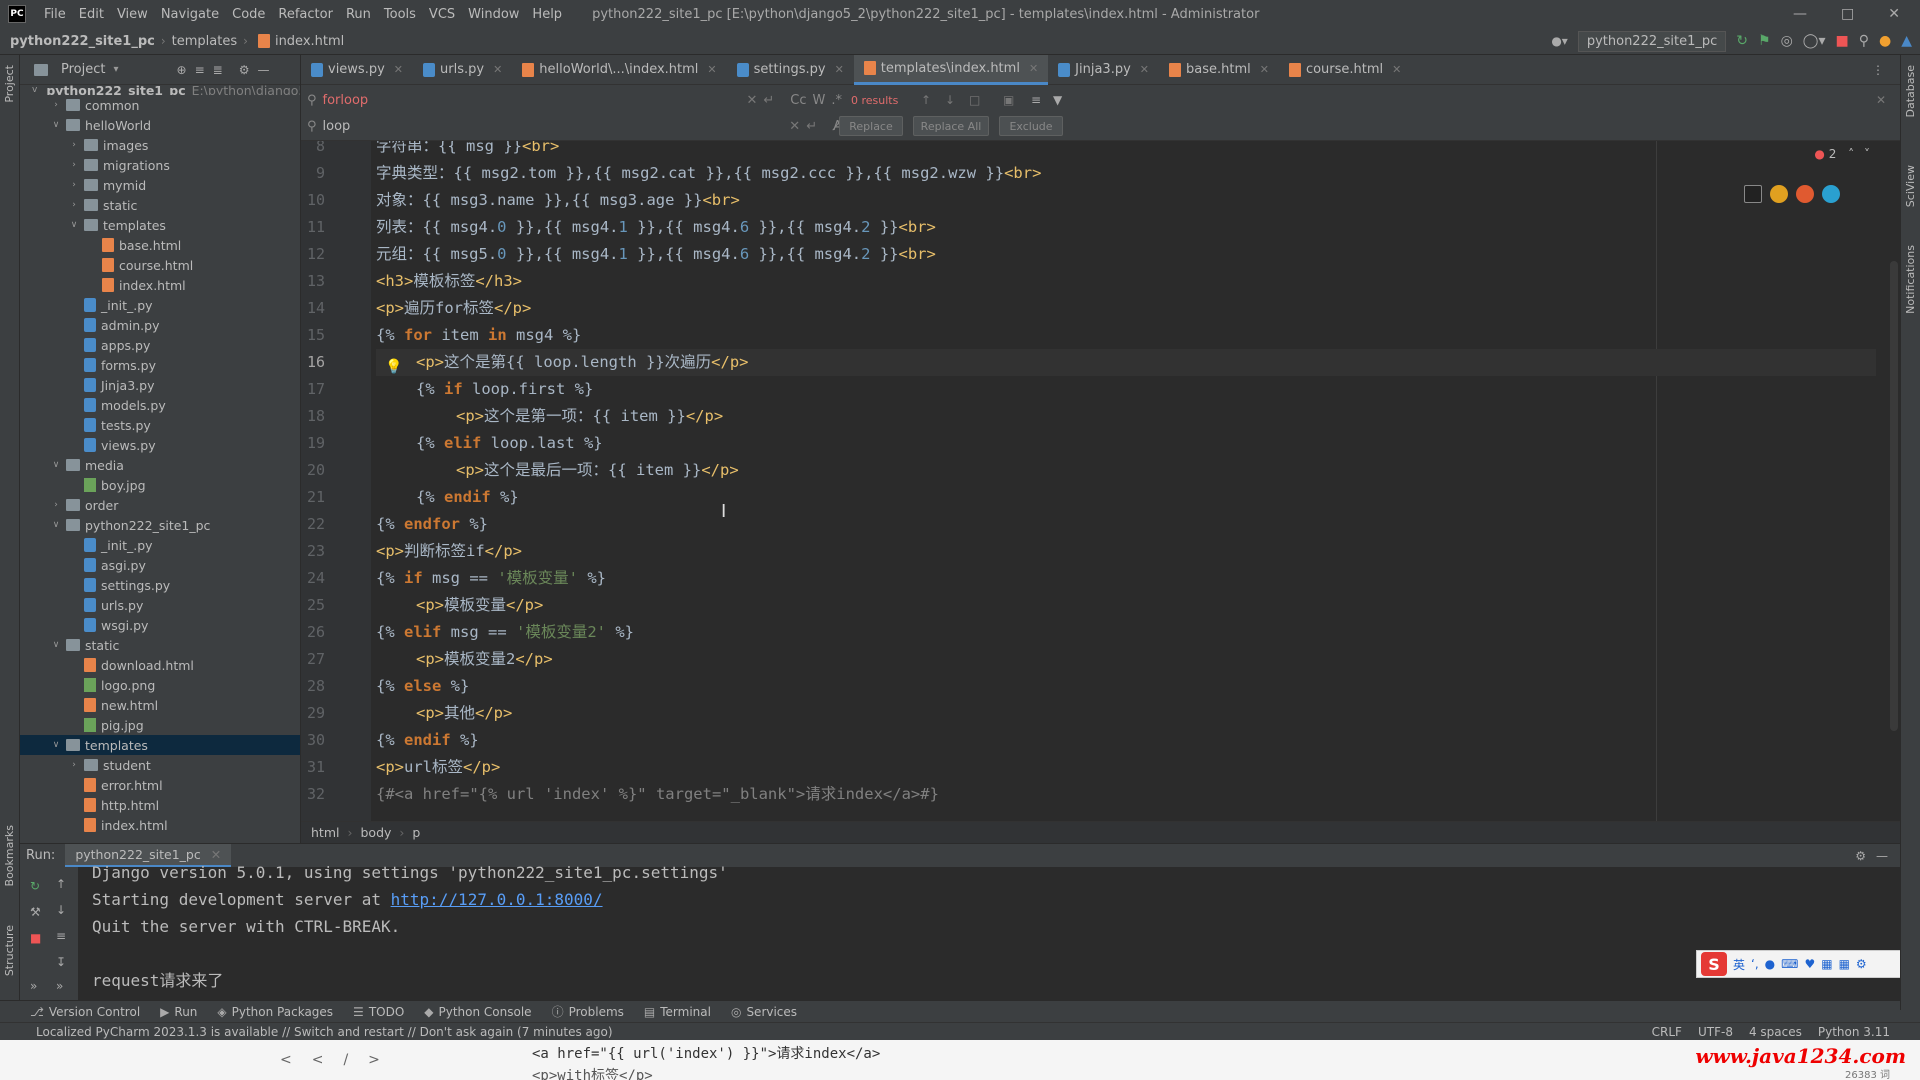 The width and height of the screenshot is (1920, 1080). What do you see at coordinates (453, 308) in the screenshot?
I see `code-line: <p>遍历for标签</p>` at bounding box center [453, 308].